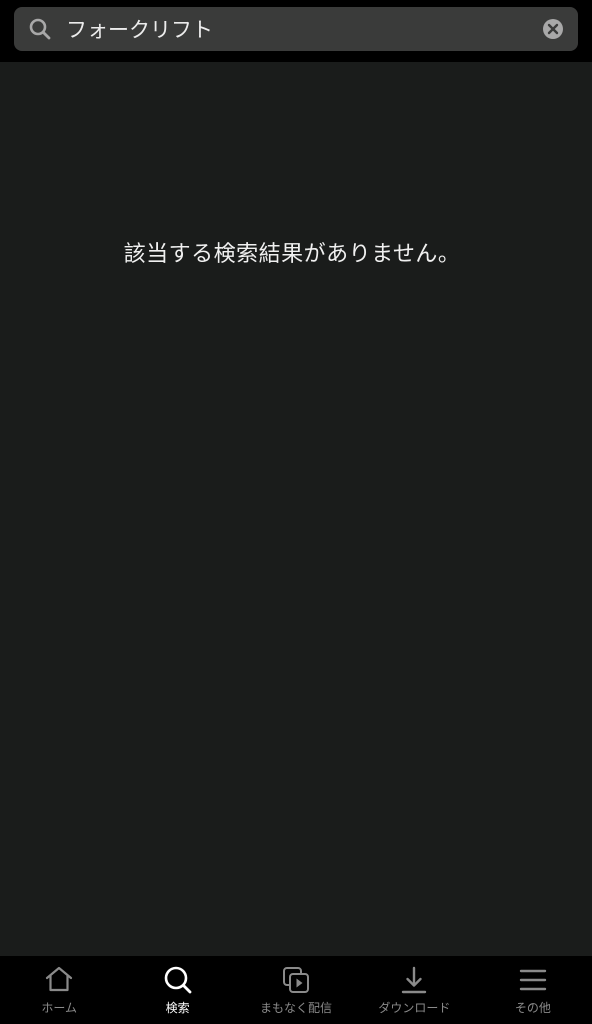  I want to click on tab-more: その他, so click(533, 990).